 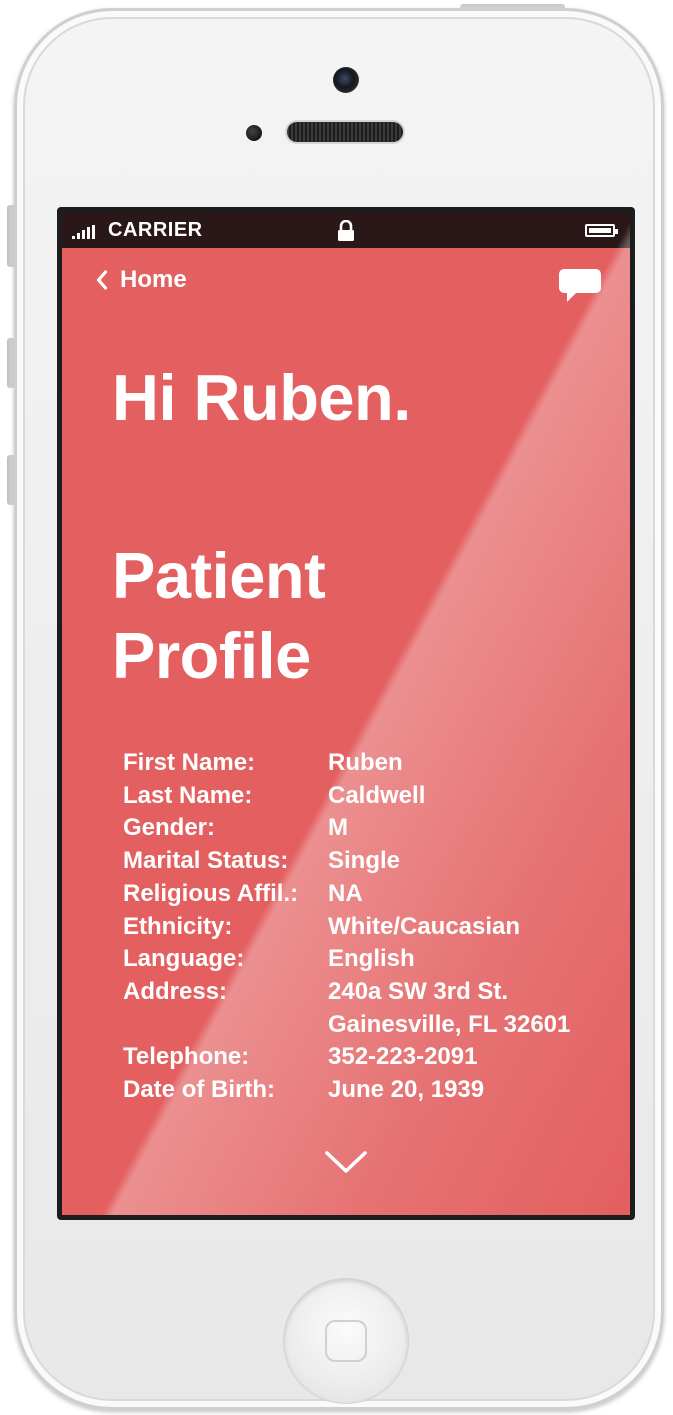 I want to click on profile-value: NA, so click(x=345, y=893).